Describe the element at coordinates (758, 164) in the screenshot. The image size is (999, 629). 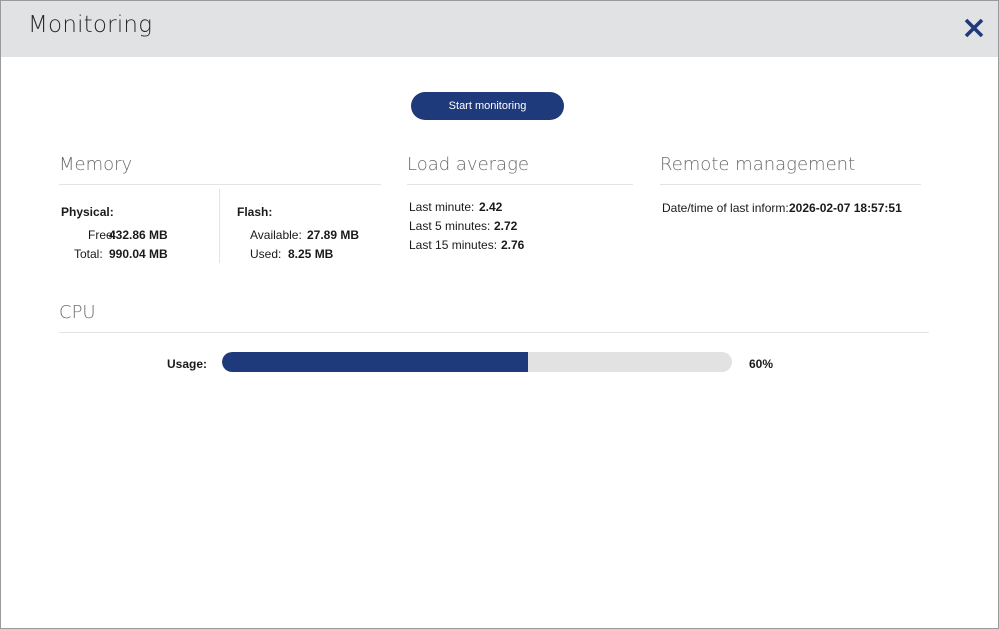
I see `remote-management-section-title: Remote management` at that location.